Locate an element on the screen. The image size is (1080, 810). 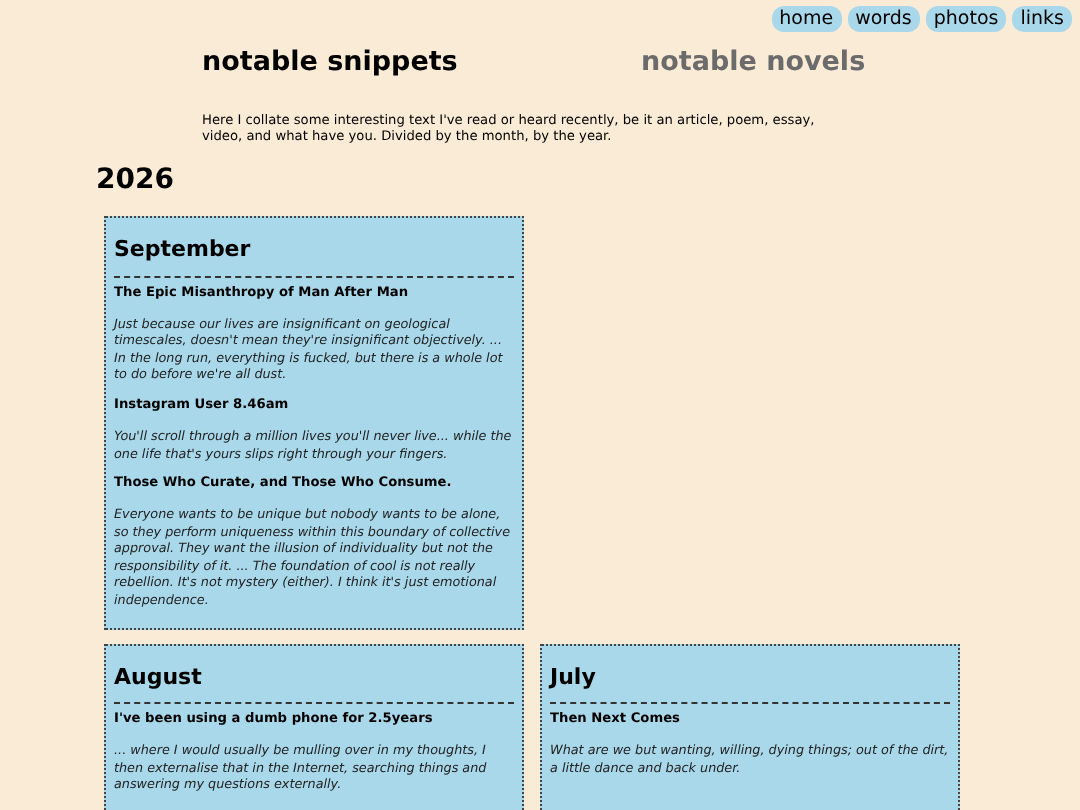
month-heading: August is located at coordinates (314, 683).